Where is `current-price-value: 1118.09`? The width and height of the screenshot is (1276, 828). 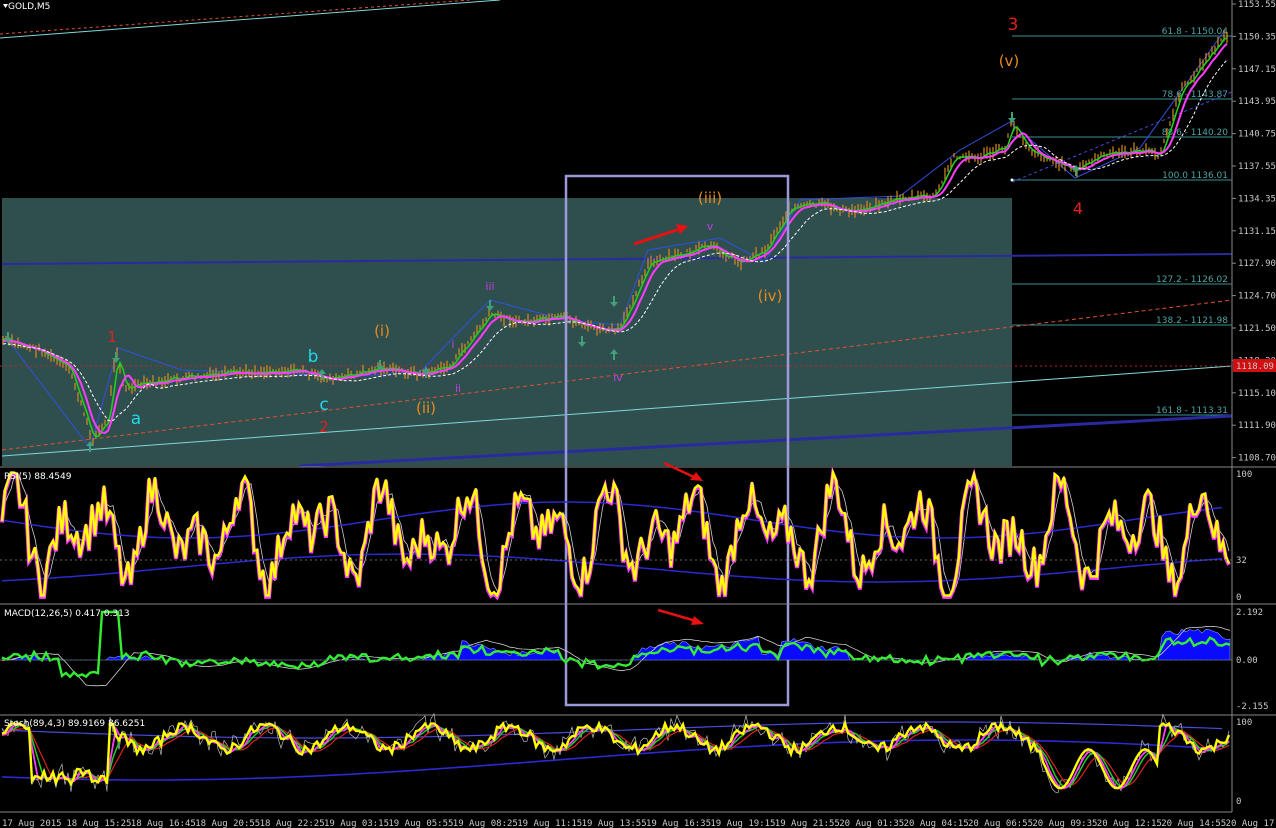
current-price-value: 1118.09 is located at coordinates (1255, 367).